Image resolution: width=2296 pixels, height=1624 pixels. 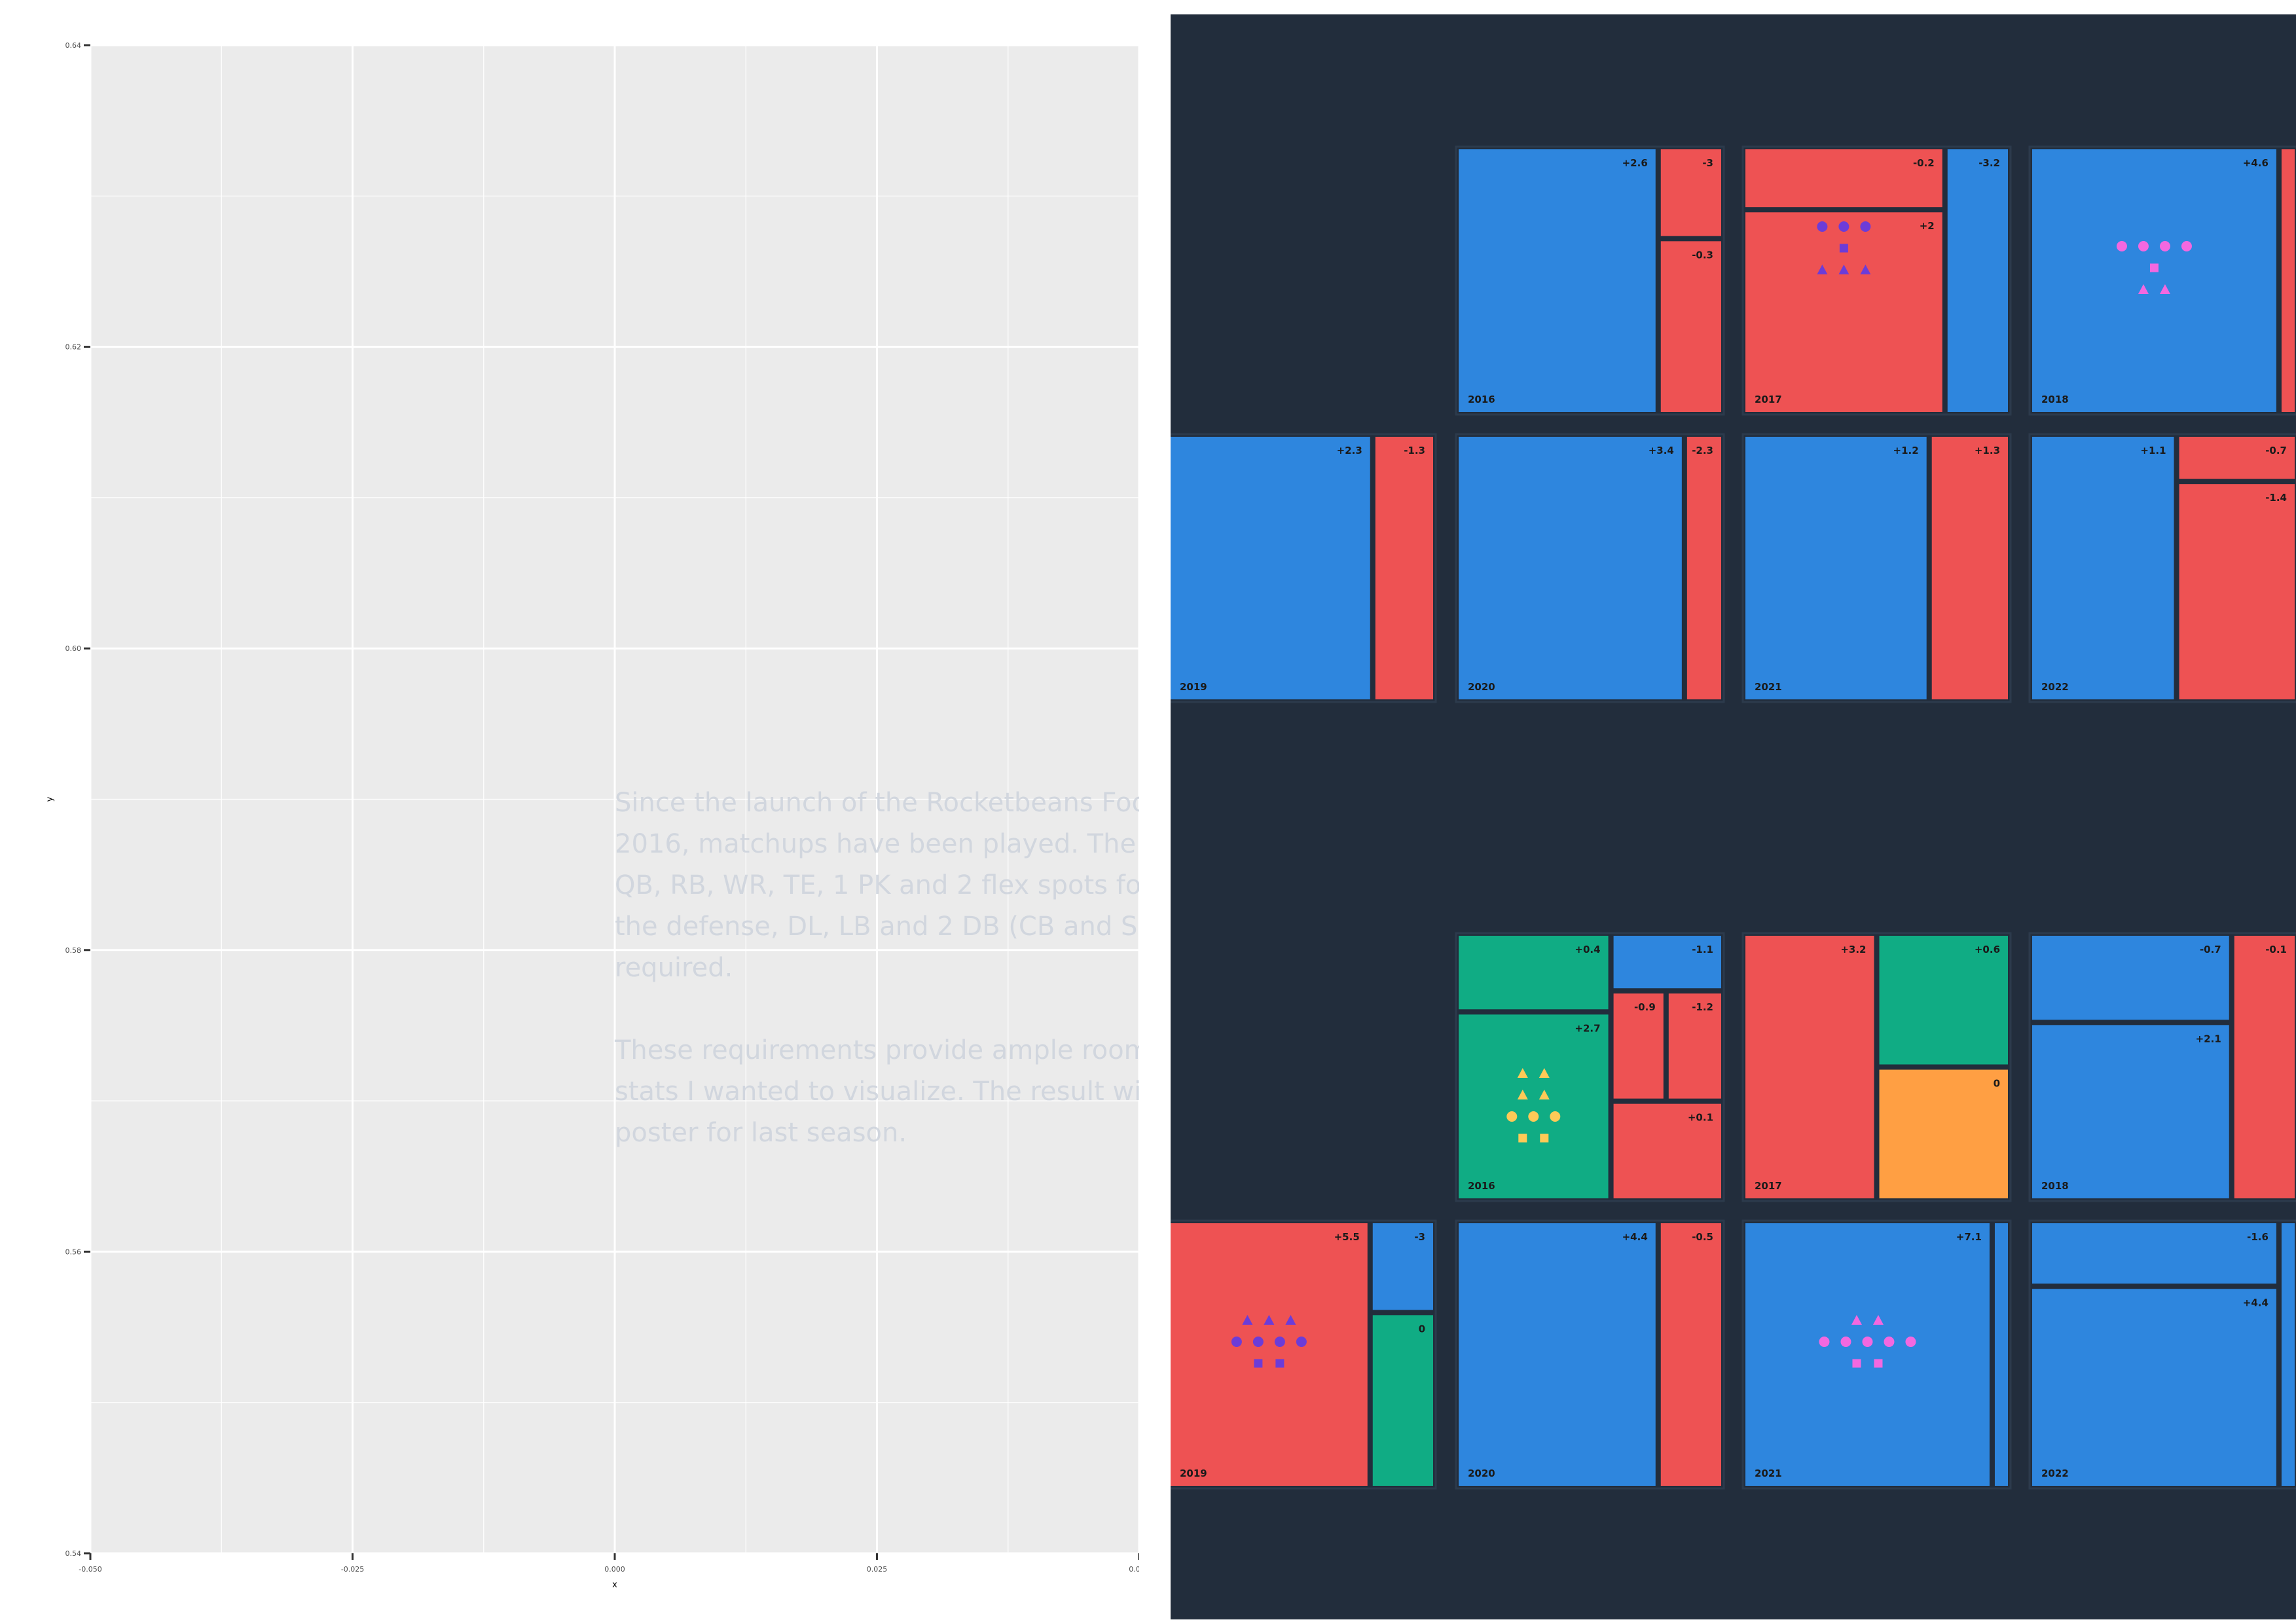 What do you see at coordinates (2258, 1237) in the screenshot?
I see `tile-value-label: -1.6` at bounding box center [2258, 1237].